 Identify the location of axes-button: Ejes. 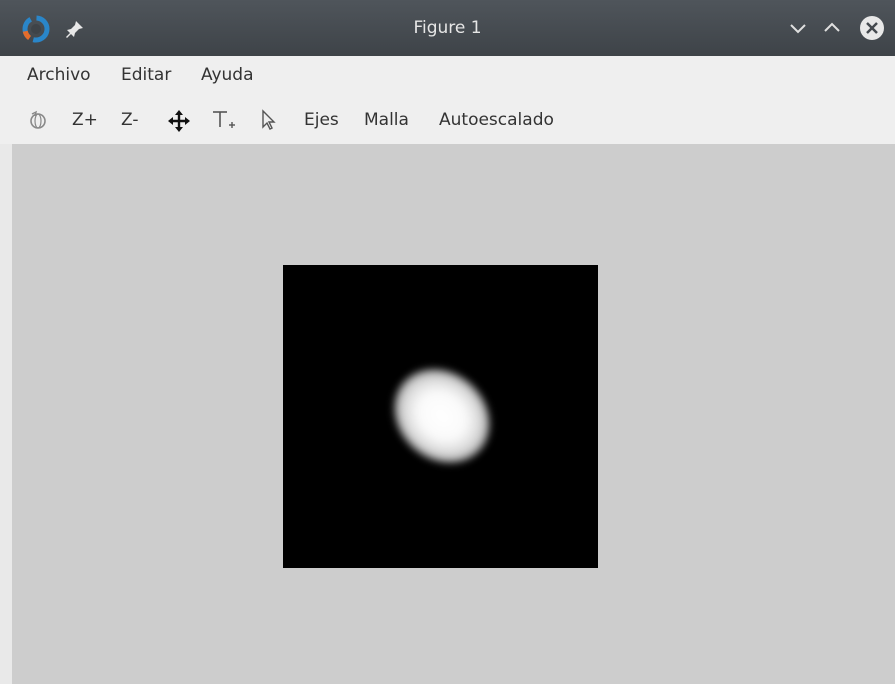
(321, 120).